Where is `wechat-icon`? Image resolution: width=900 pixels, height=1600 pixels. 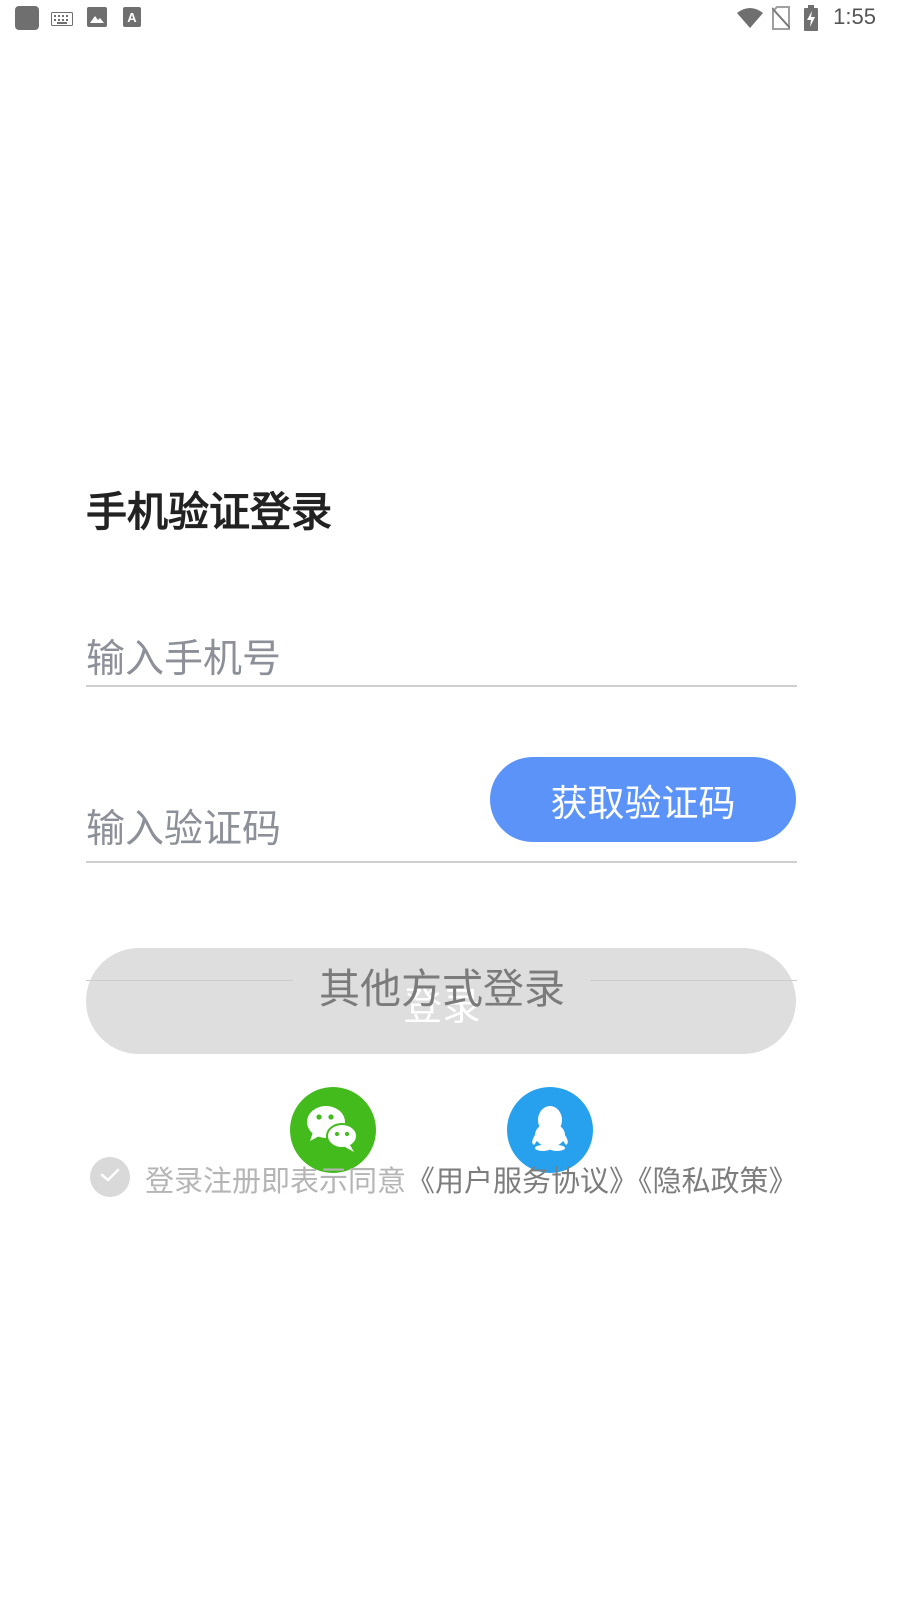 wechat-icon is located at coordinates (333, 1130).